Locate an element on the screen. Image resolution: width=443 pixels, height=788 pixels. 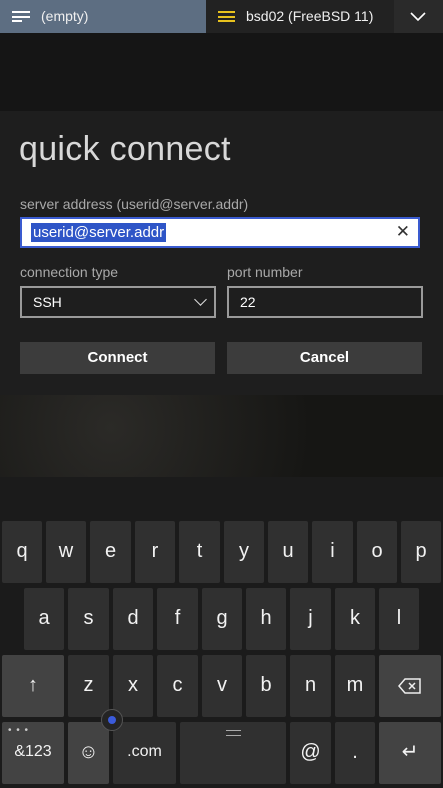
tab-label: bsd02 (FreeBSD 11) is located at coordinates (310, 16).